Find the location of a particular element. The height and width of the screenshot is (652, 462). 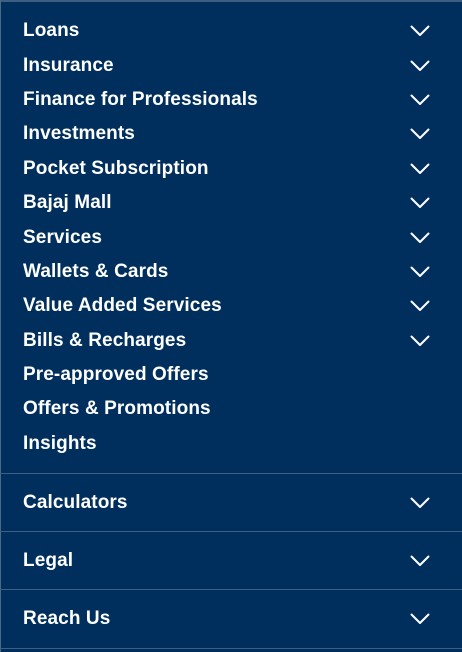

menu-item-bajaj-mall: Bajaj Mall is located at coordinates (231, 203).